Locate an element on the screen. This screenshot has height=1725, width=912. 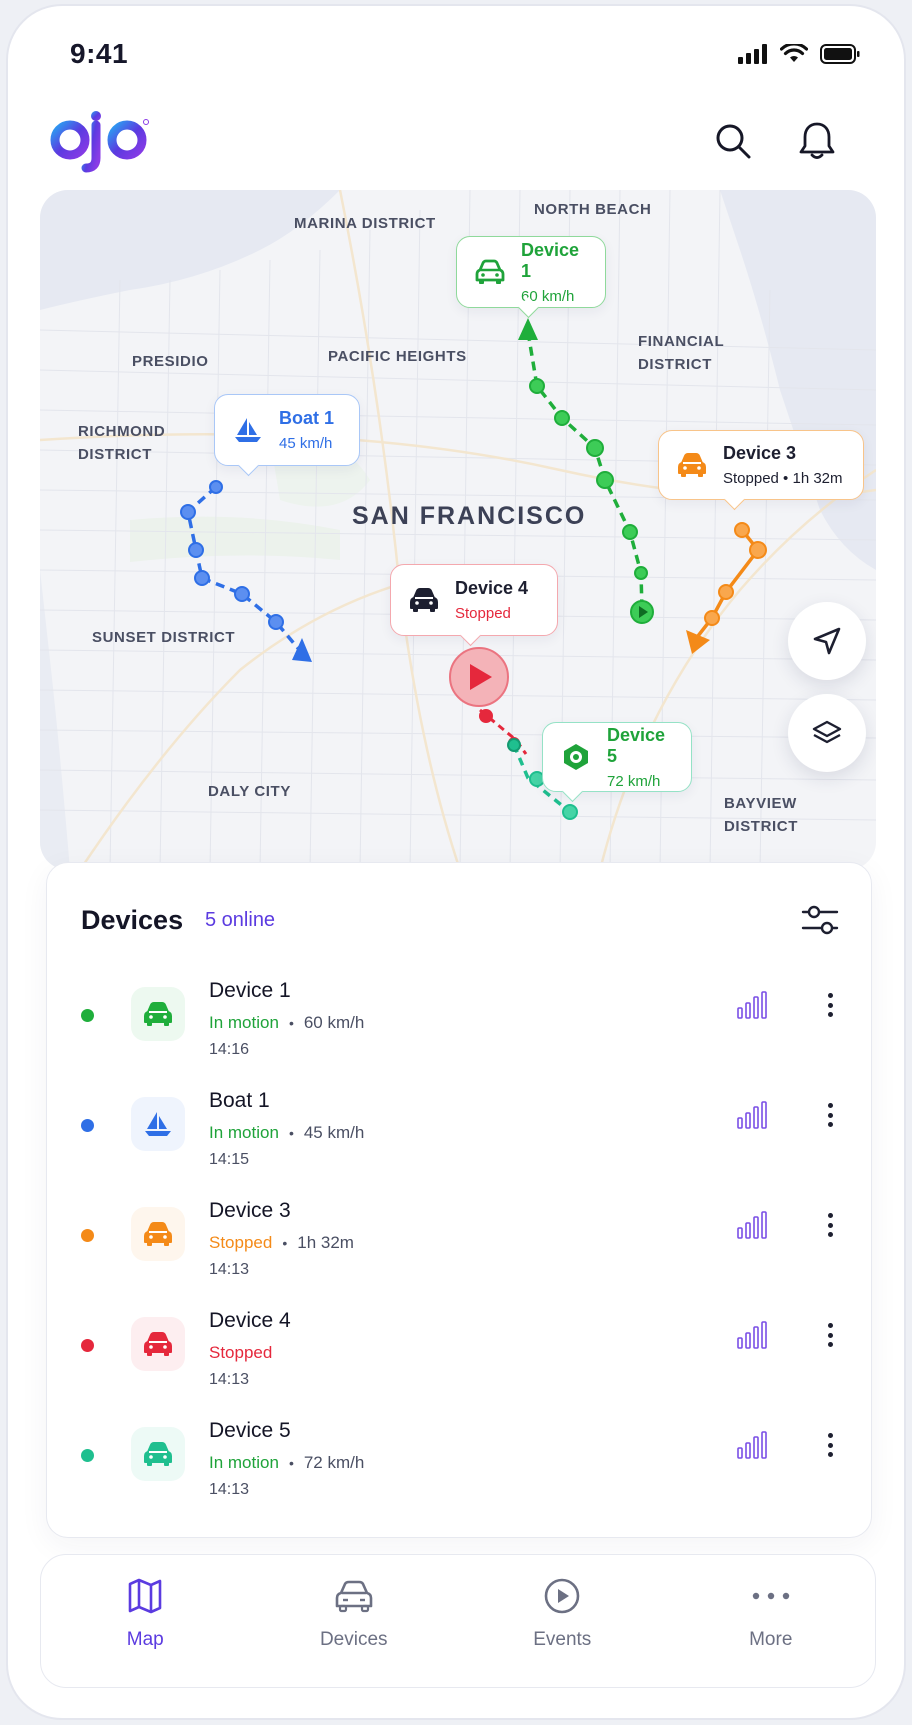
device-status: In motion is located at coordinates (244, 1022).